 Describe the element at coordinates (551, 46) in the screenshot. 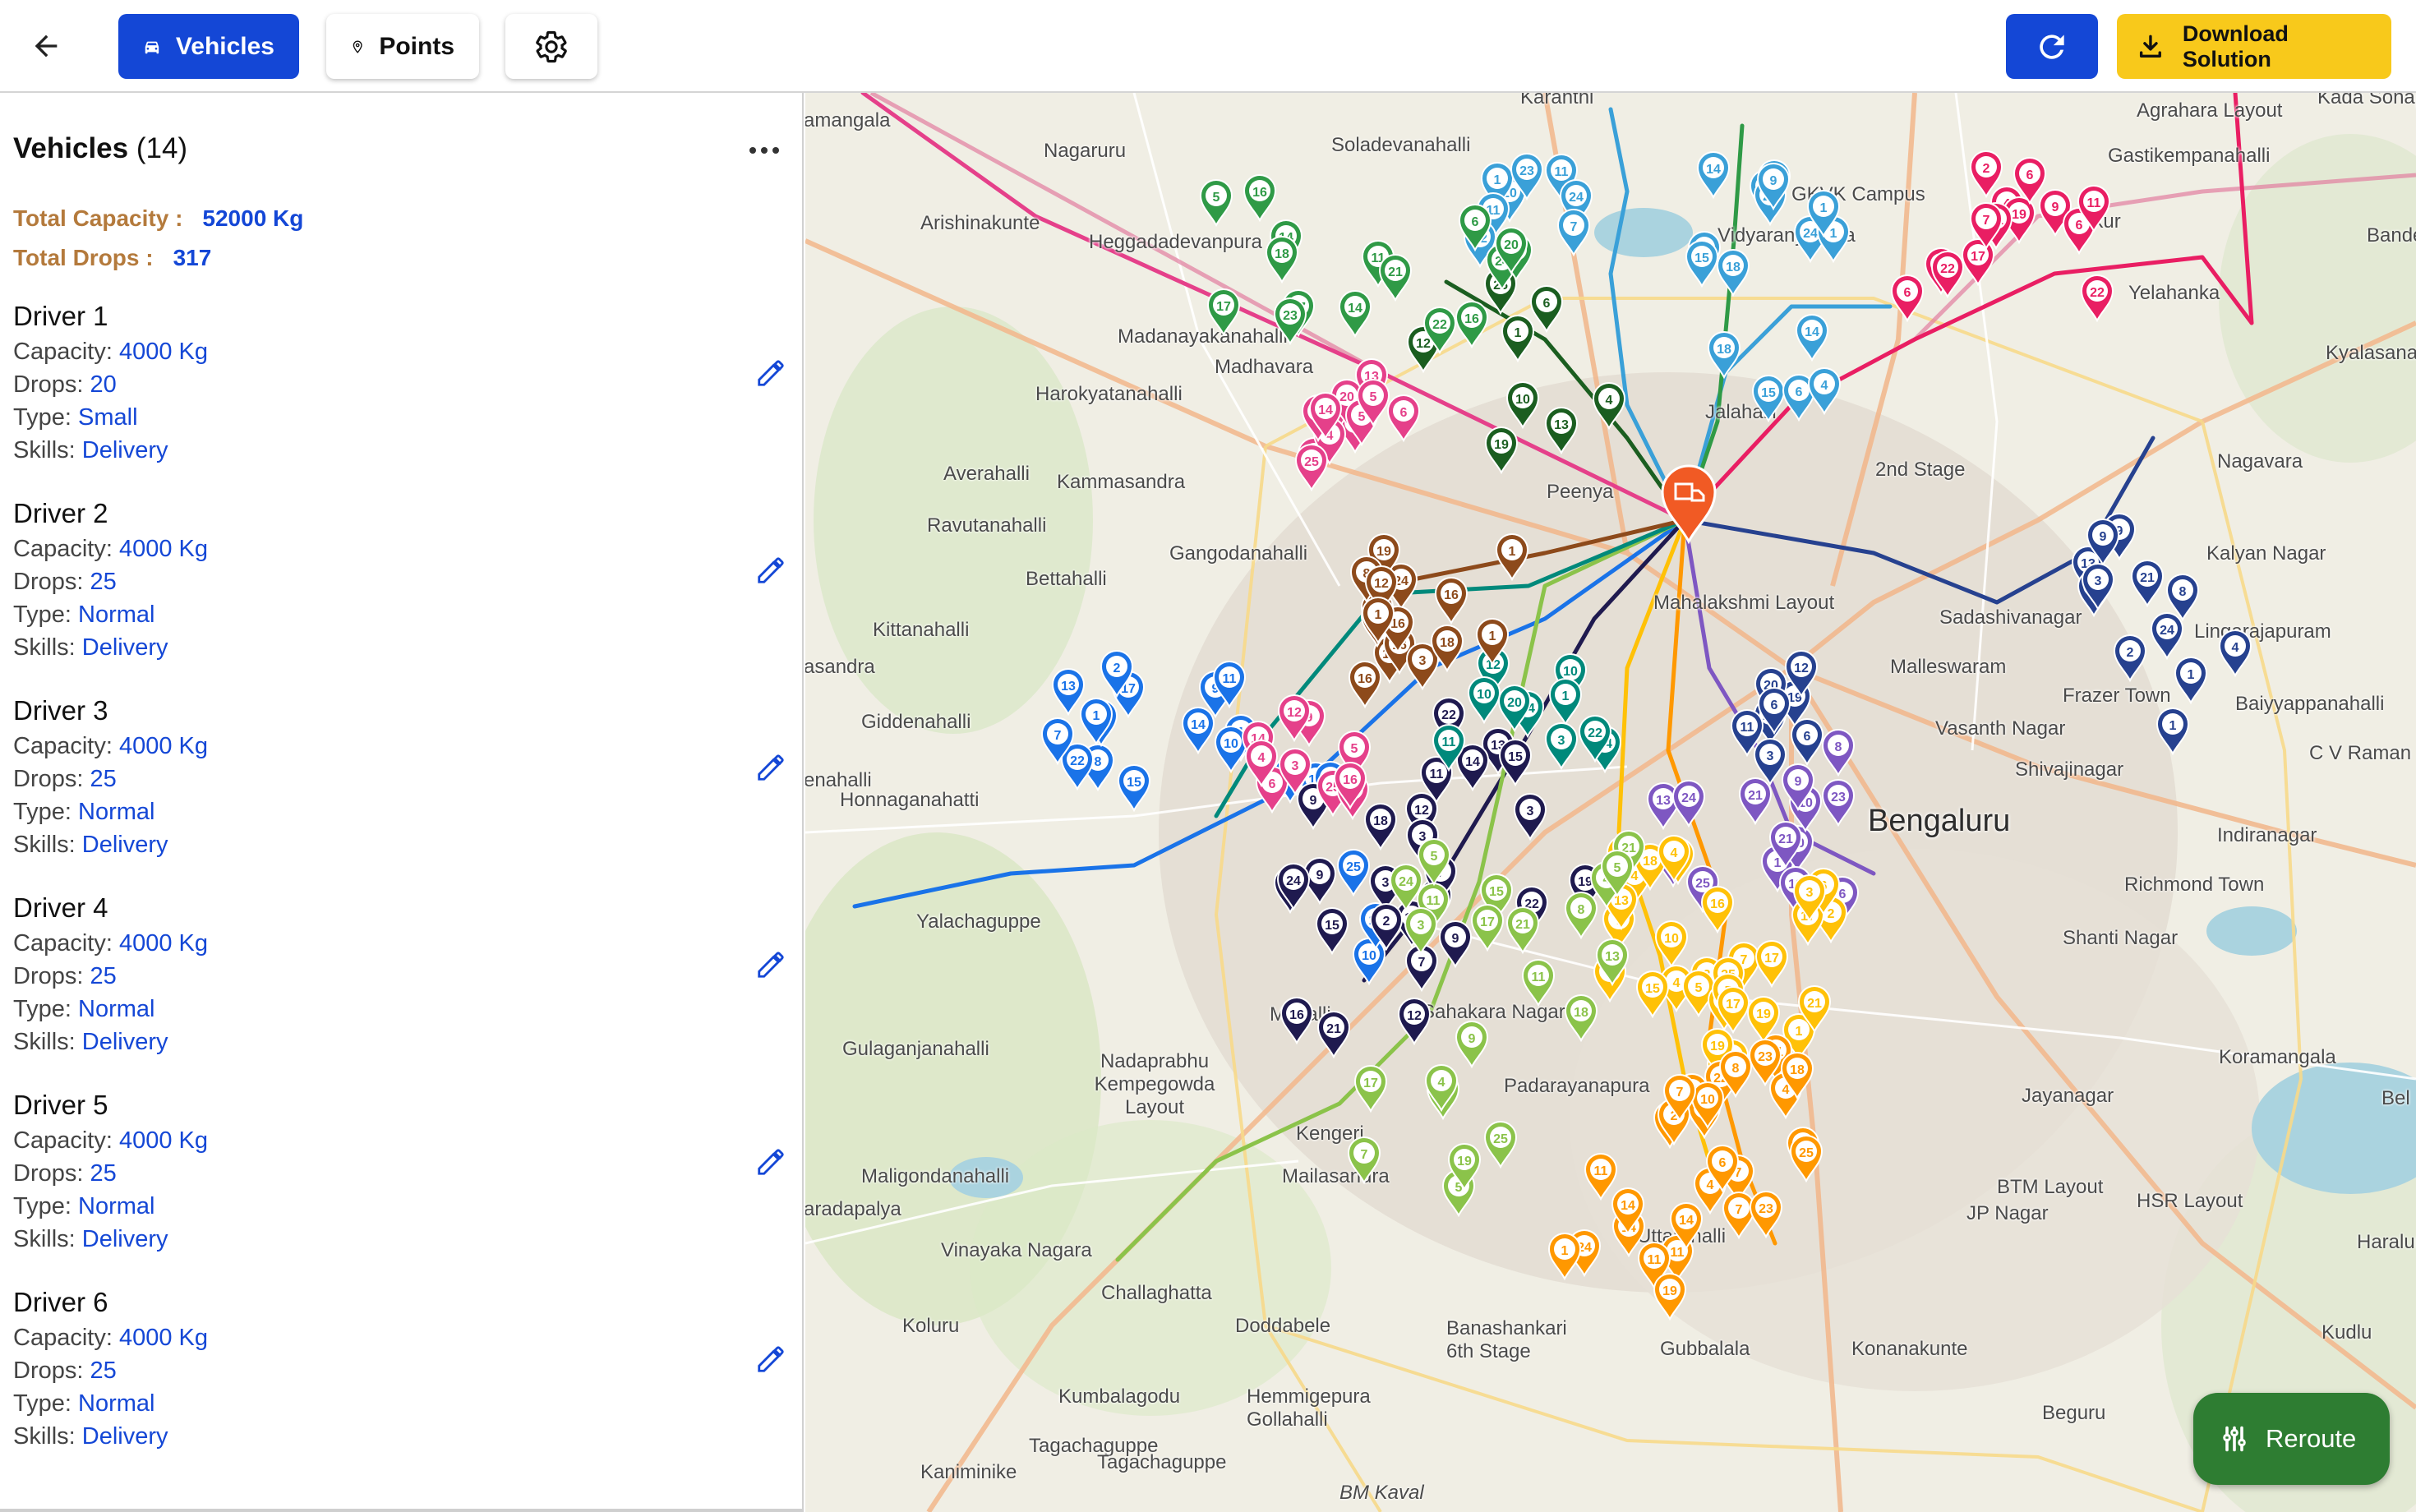

I see `settings-button` at that location.